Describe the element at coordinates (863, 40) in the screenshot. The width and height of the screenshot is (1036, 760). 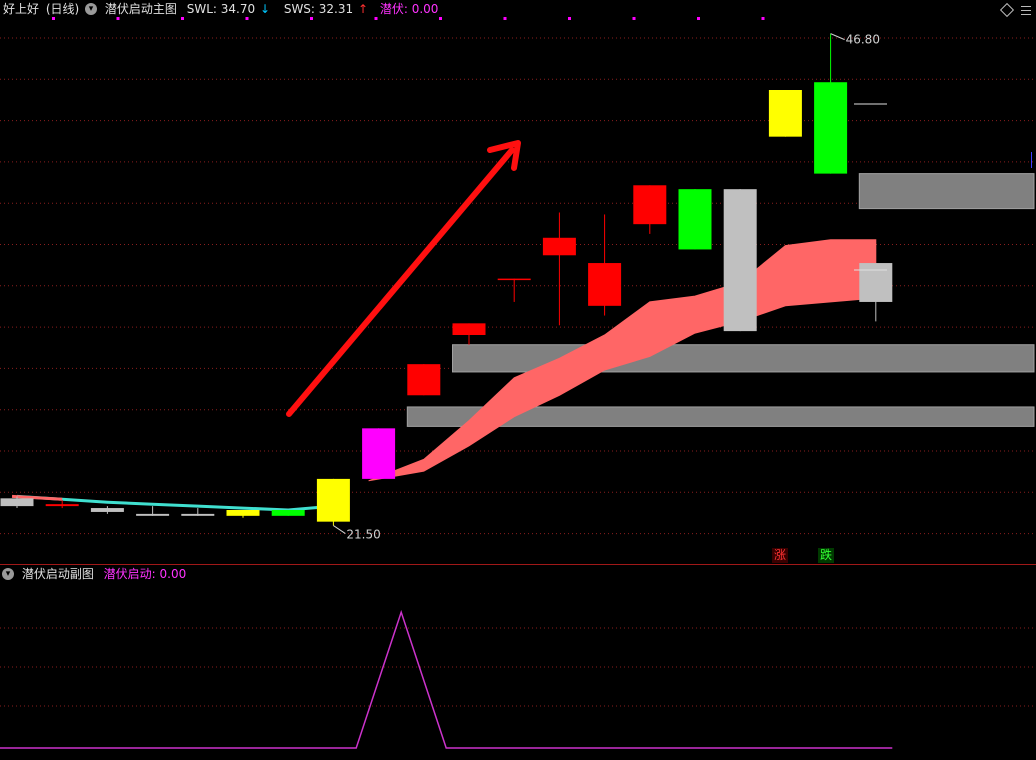
I see `high-label: 46.80` at that location.